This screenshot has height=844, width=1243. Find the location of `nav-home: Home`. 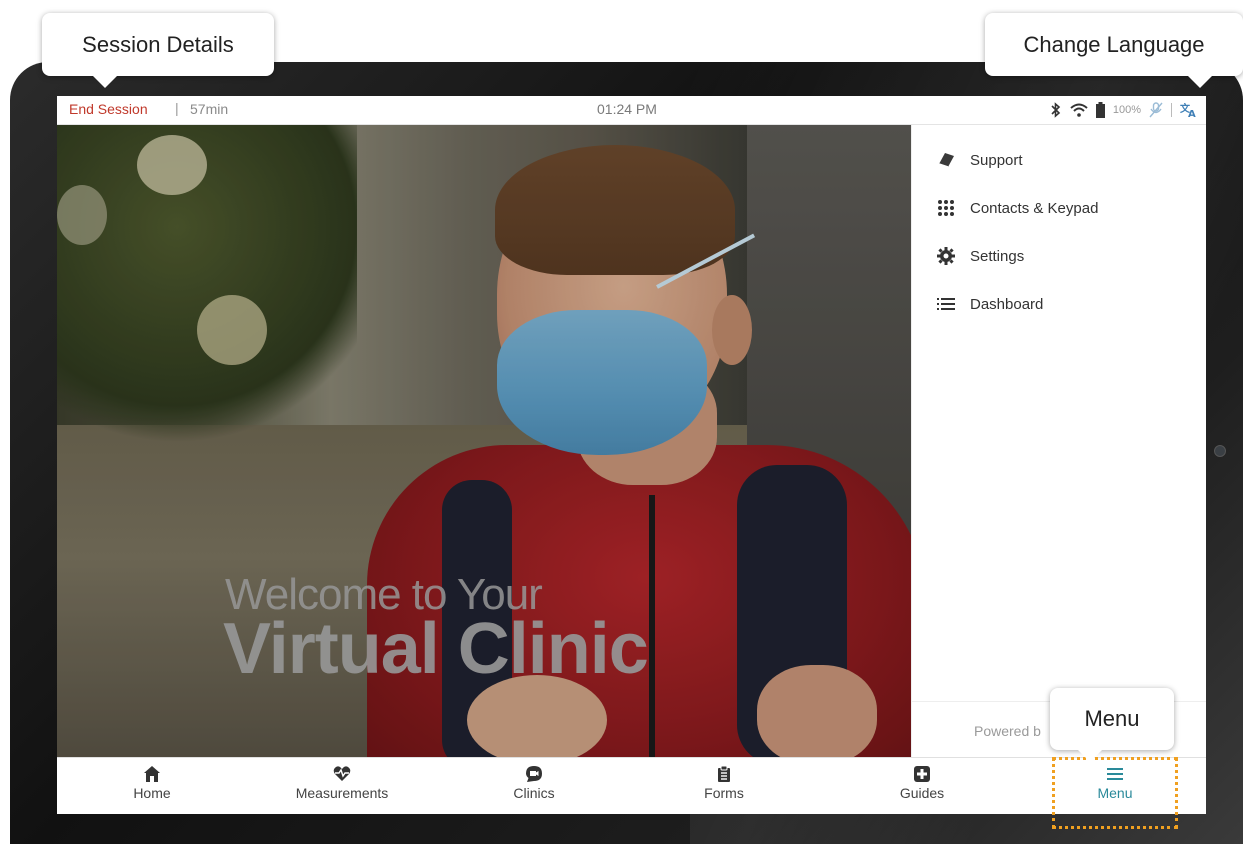

nav-home: Home is located at coordinates (152, 786).